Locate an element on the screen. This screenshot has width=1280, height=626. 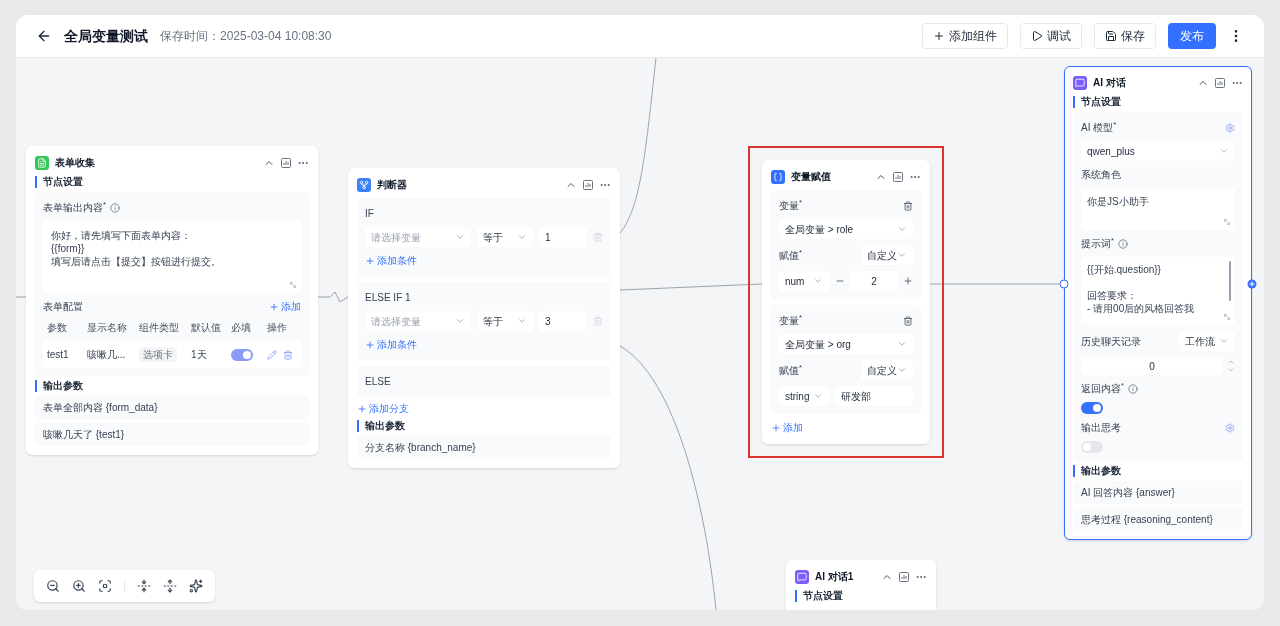
braces-icon is located at coordinates (778, 176).